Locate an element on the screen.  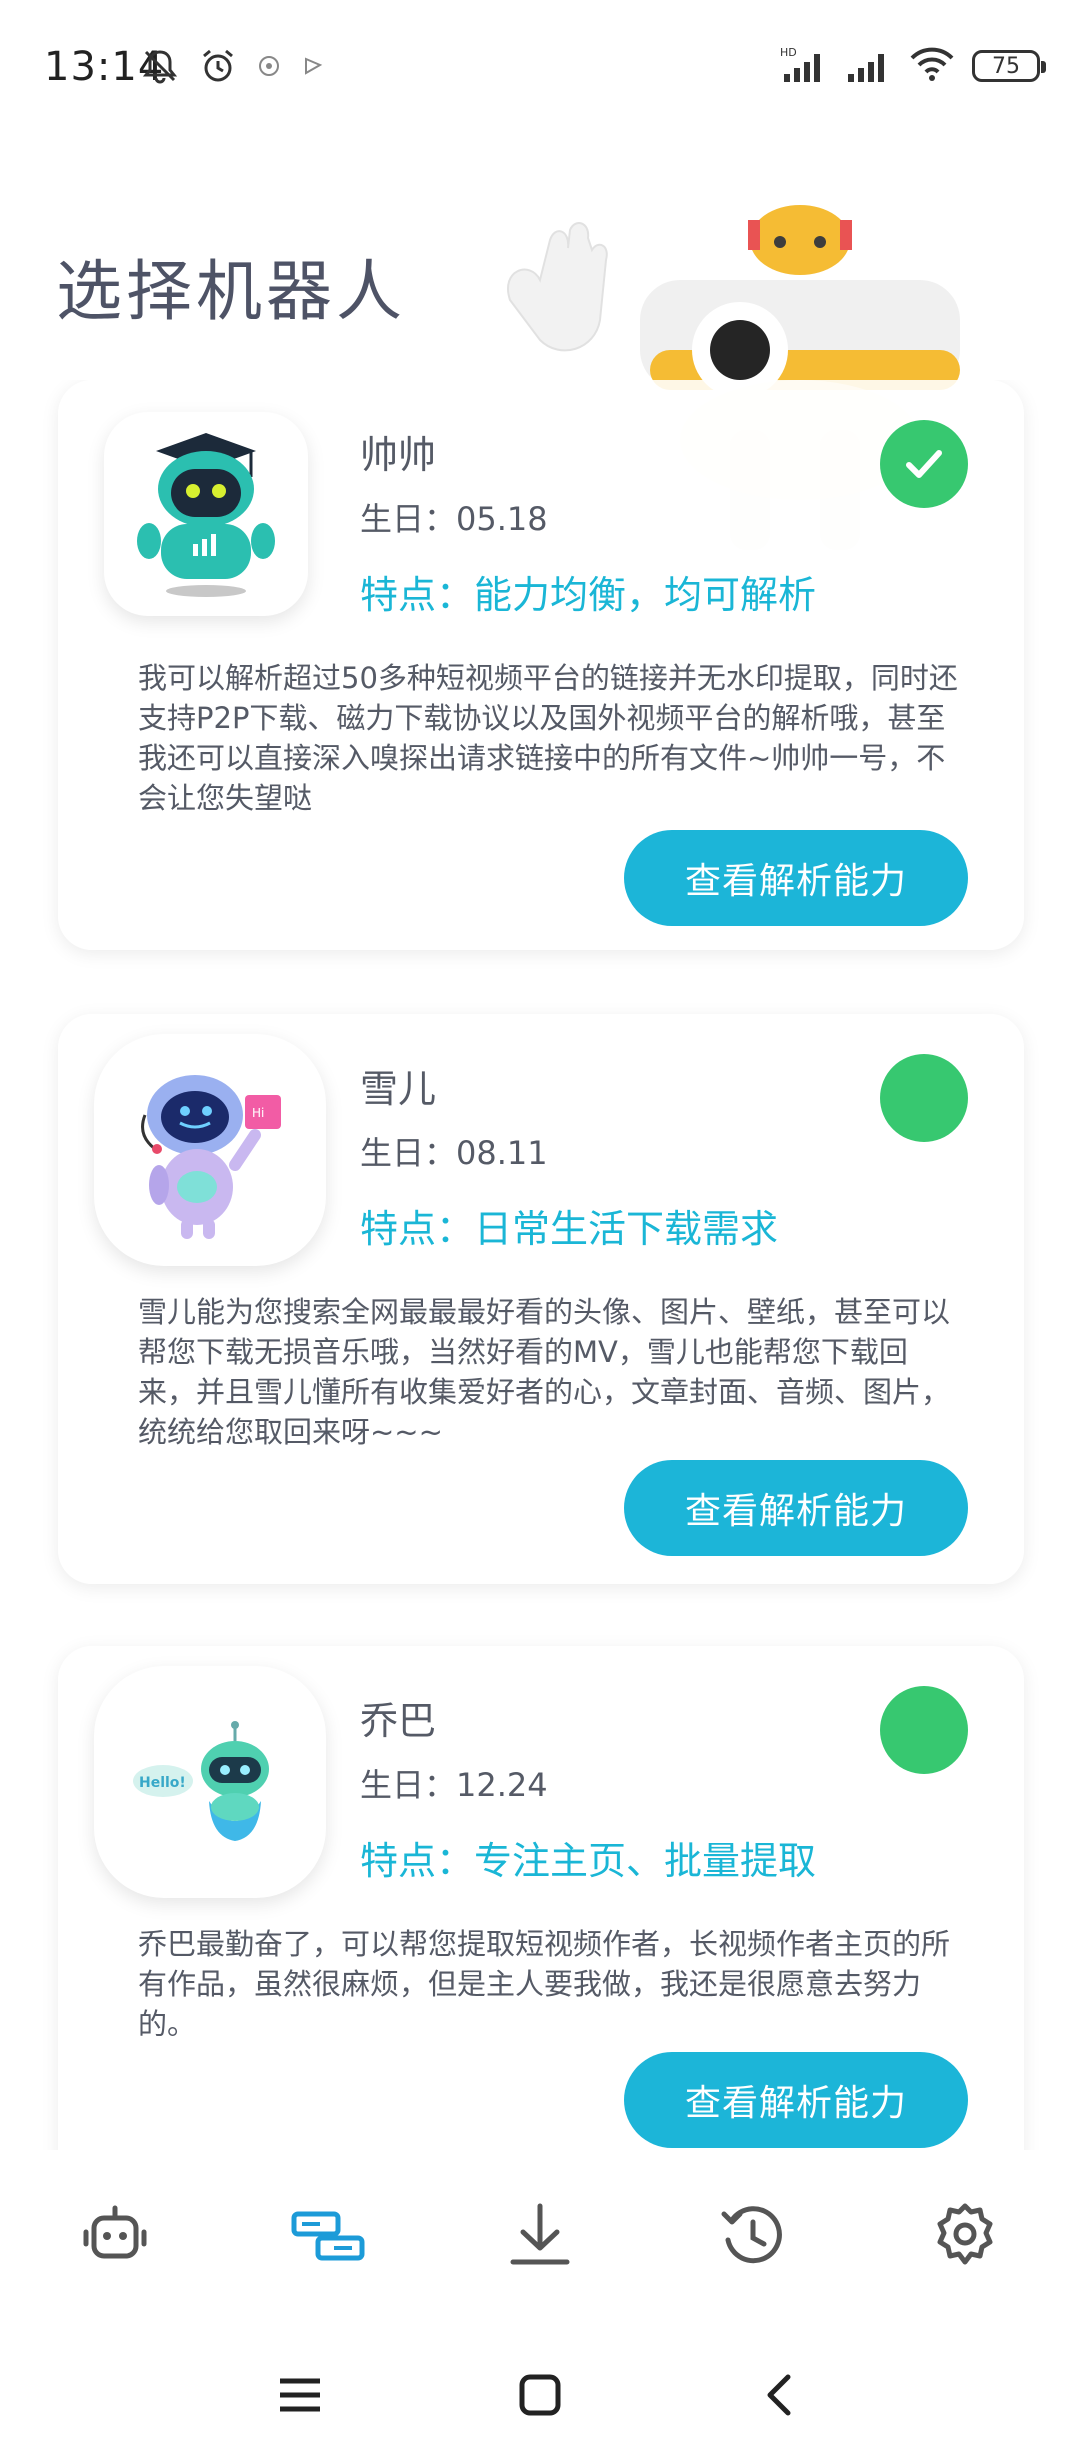
nav-parse is located at coordinates (328, 2235).